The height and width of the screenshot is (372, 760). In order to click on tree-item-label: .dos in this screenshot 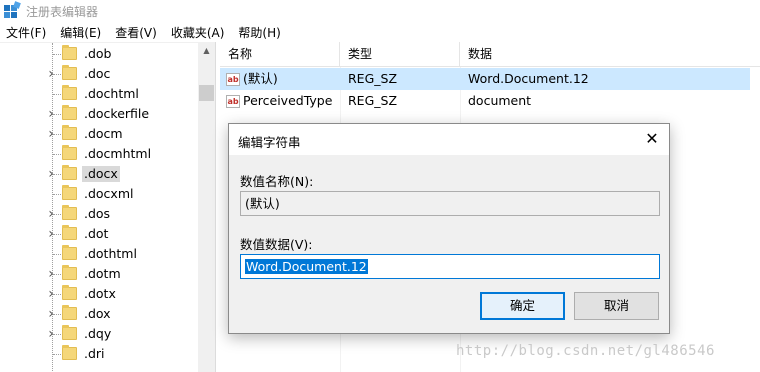, I will do `click(97, 213)`.